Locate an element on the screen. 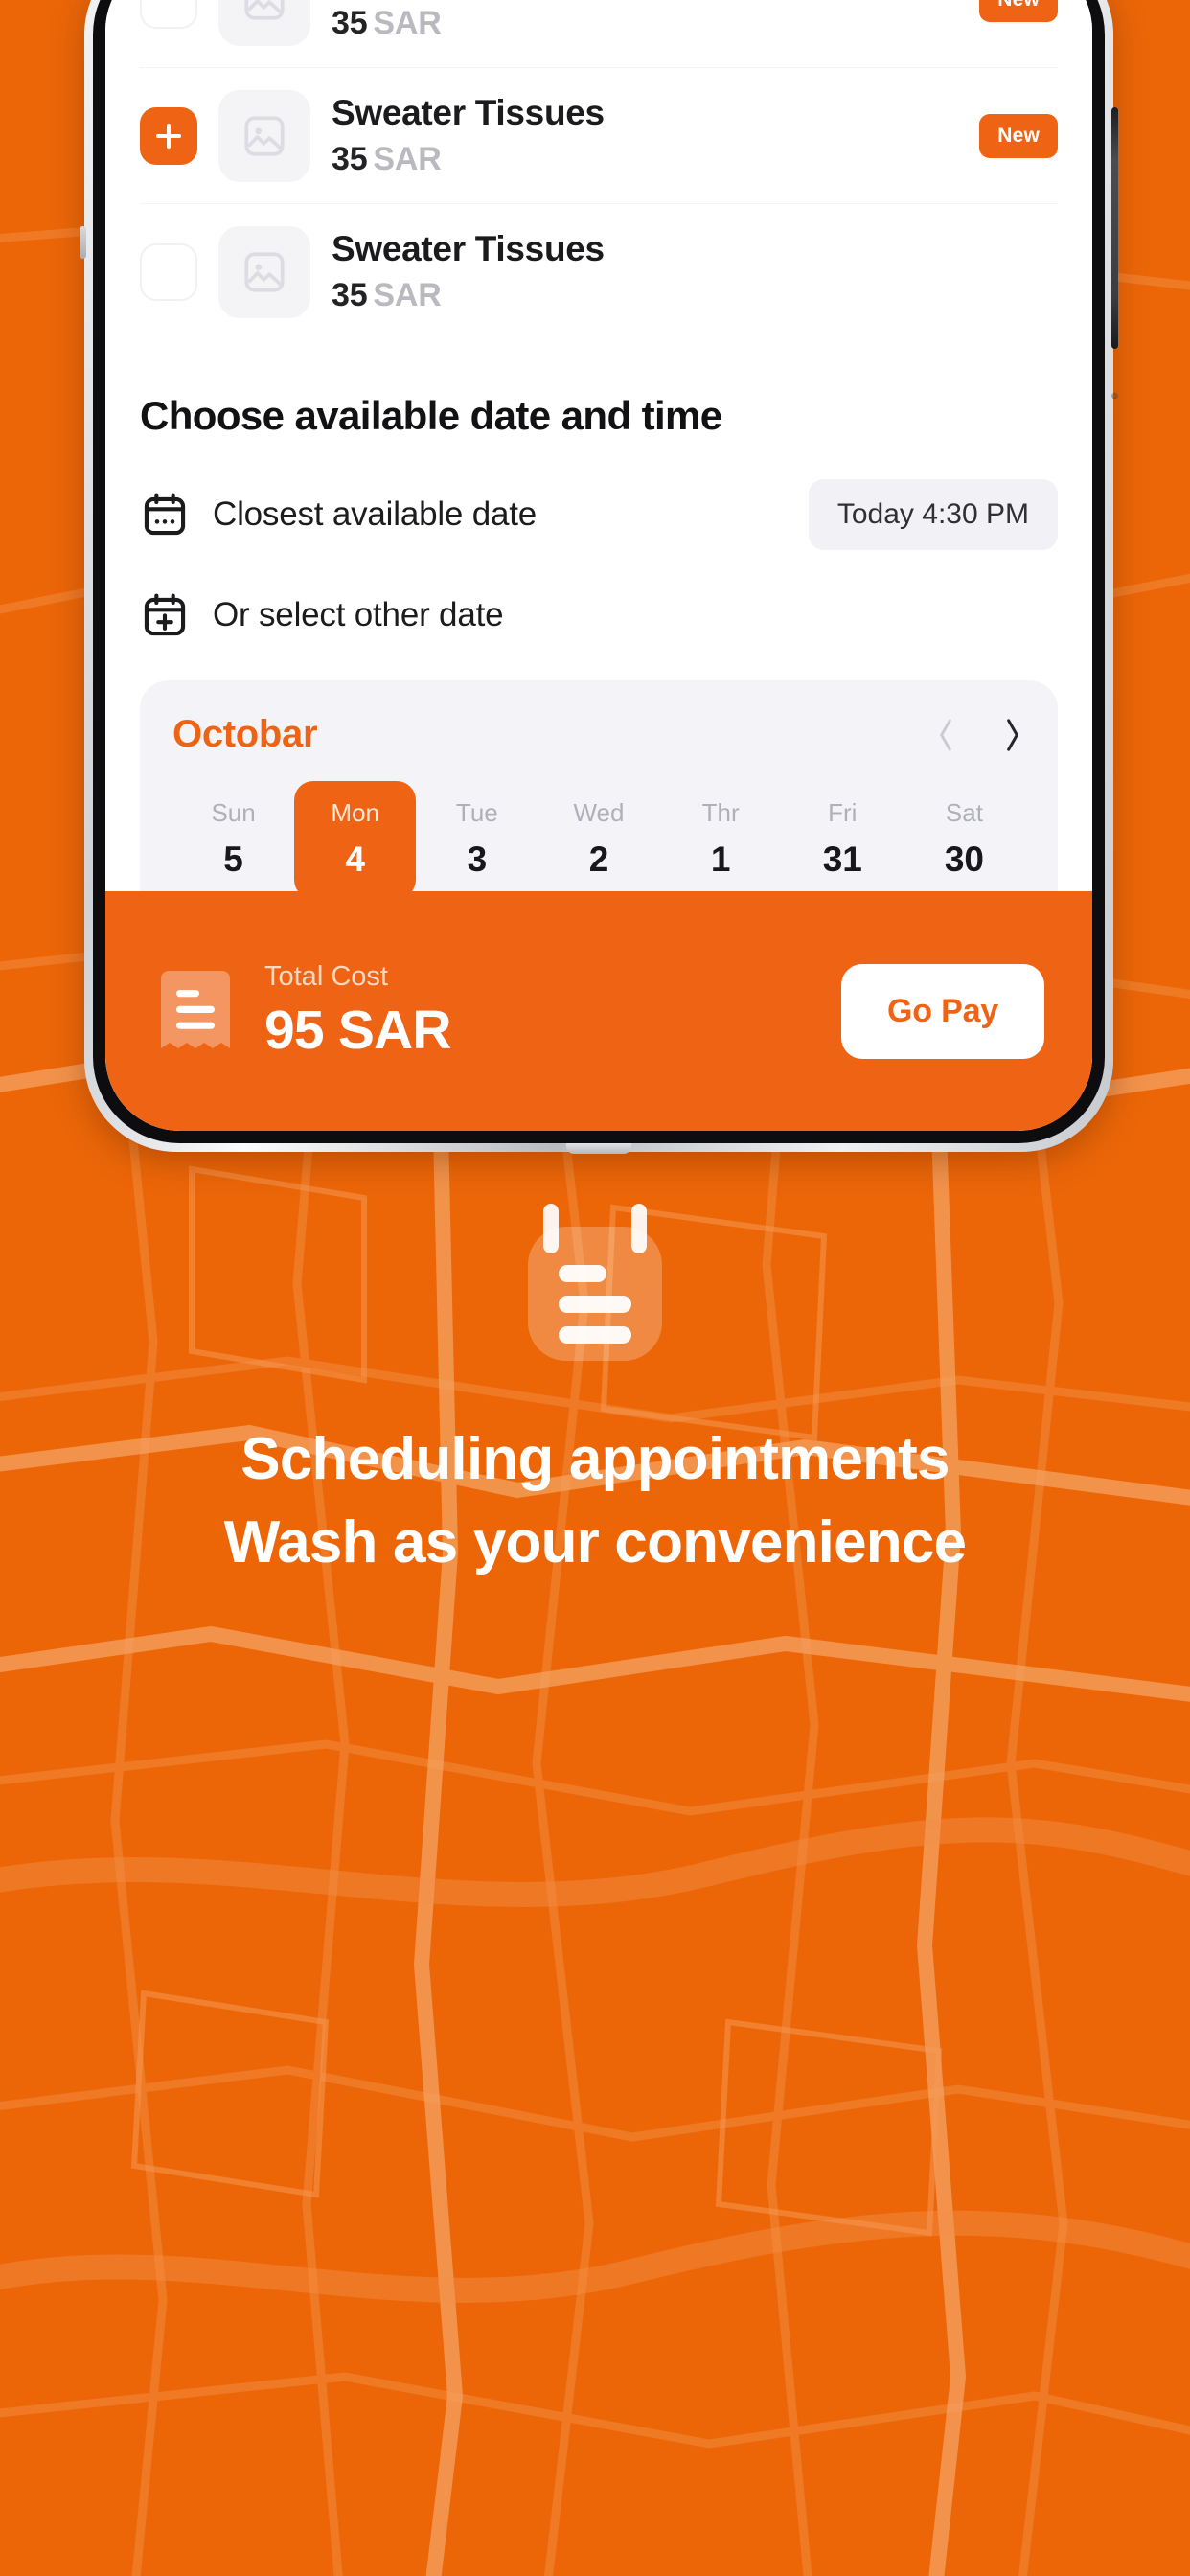 This screenshot has width=1190, height=2576. calendar-month-label: Octobar is located at coordinates (245, 734).